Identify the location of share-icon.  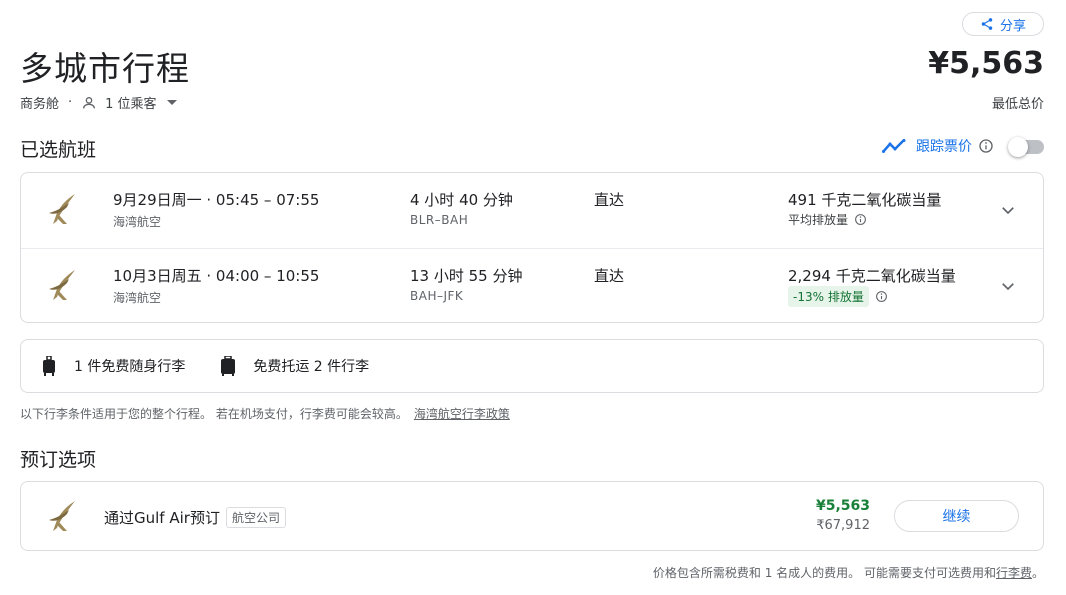
(987, 24).